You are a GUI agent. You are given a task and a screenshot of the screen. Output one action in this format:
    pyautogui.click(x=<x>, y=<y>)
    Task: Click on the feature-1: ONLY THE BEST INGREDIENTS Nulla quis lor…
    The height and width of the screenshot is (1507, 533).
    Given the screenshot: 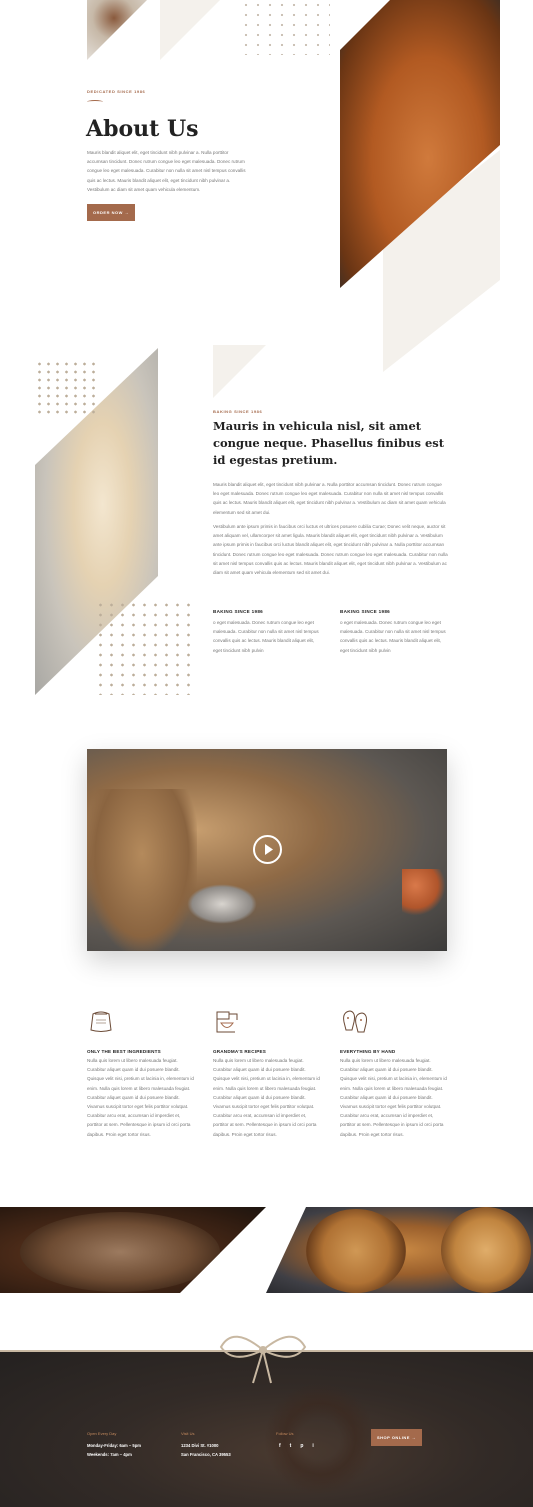 What is the action you would take?
    pyautogui.click(x=142, y=1073)
    